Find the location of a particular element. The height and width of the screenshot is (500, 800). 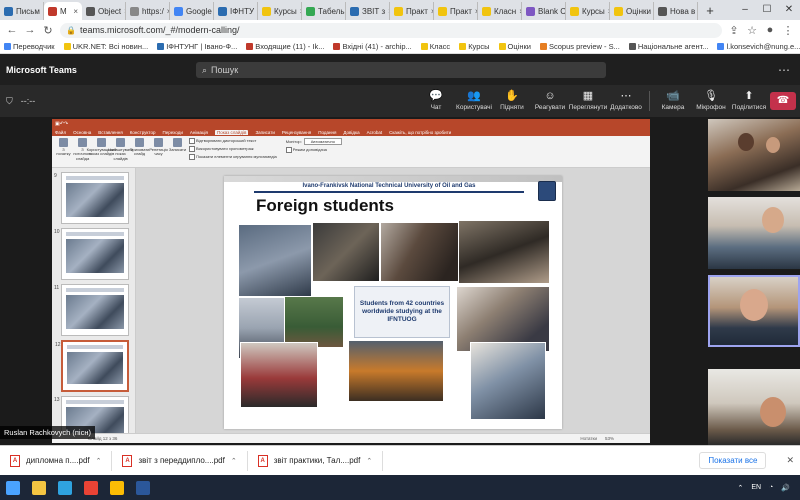

ribbon-tab: Acrobat is located at coordinates (375, 132).